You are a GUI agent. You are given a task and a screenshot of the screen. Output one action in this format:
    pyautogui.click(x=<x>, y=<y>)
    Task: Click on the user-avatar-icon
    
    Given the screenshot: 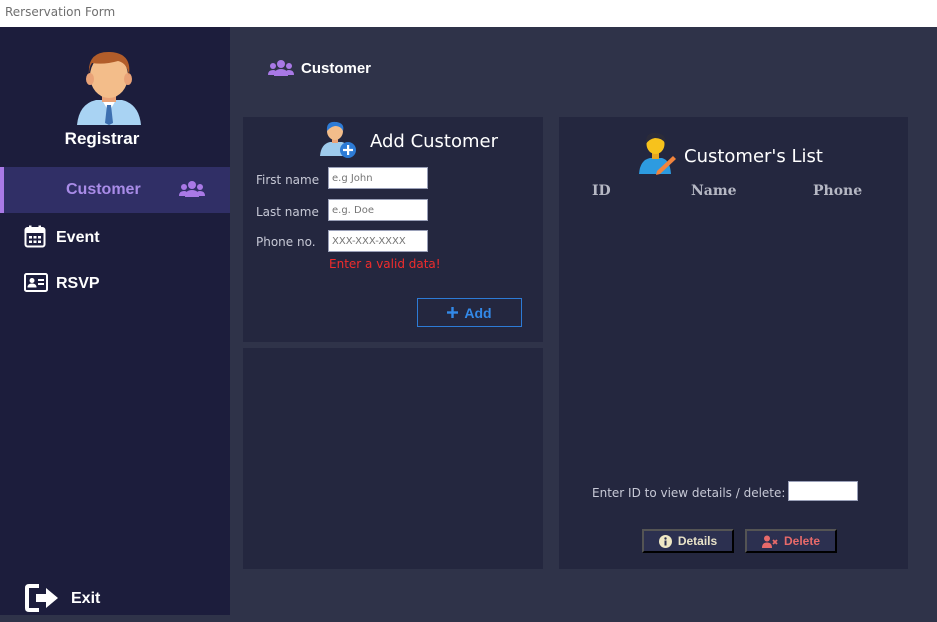 What is the action you would take?
    pyautogui.click(x=109, y=88)
    